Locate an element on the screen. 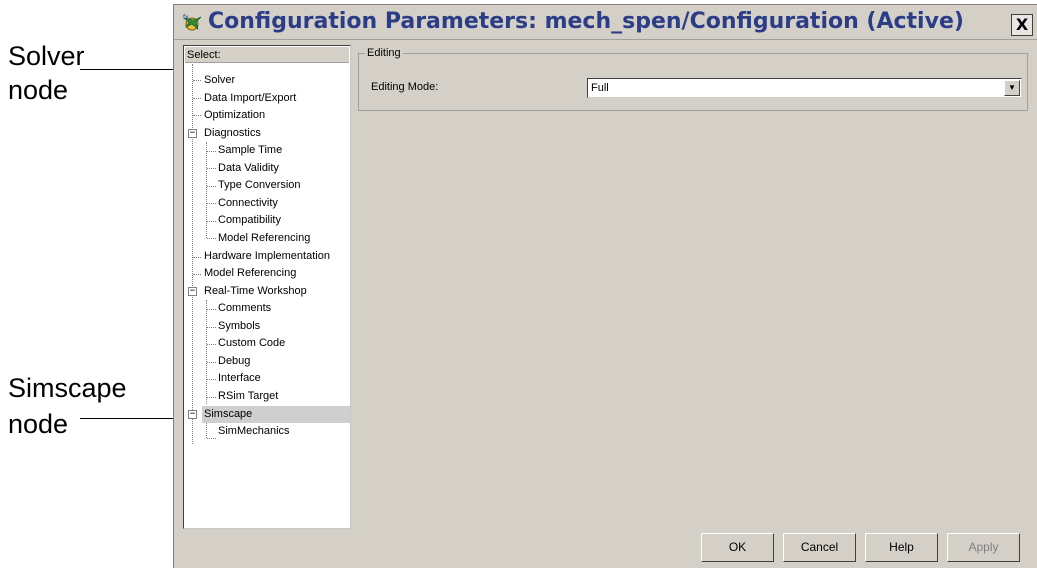  tree-item-sample-time: Sample Time is located at coordinates (250, 150).